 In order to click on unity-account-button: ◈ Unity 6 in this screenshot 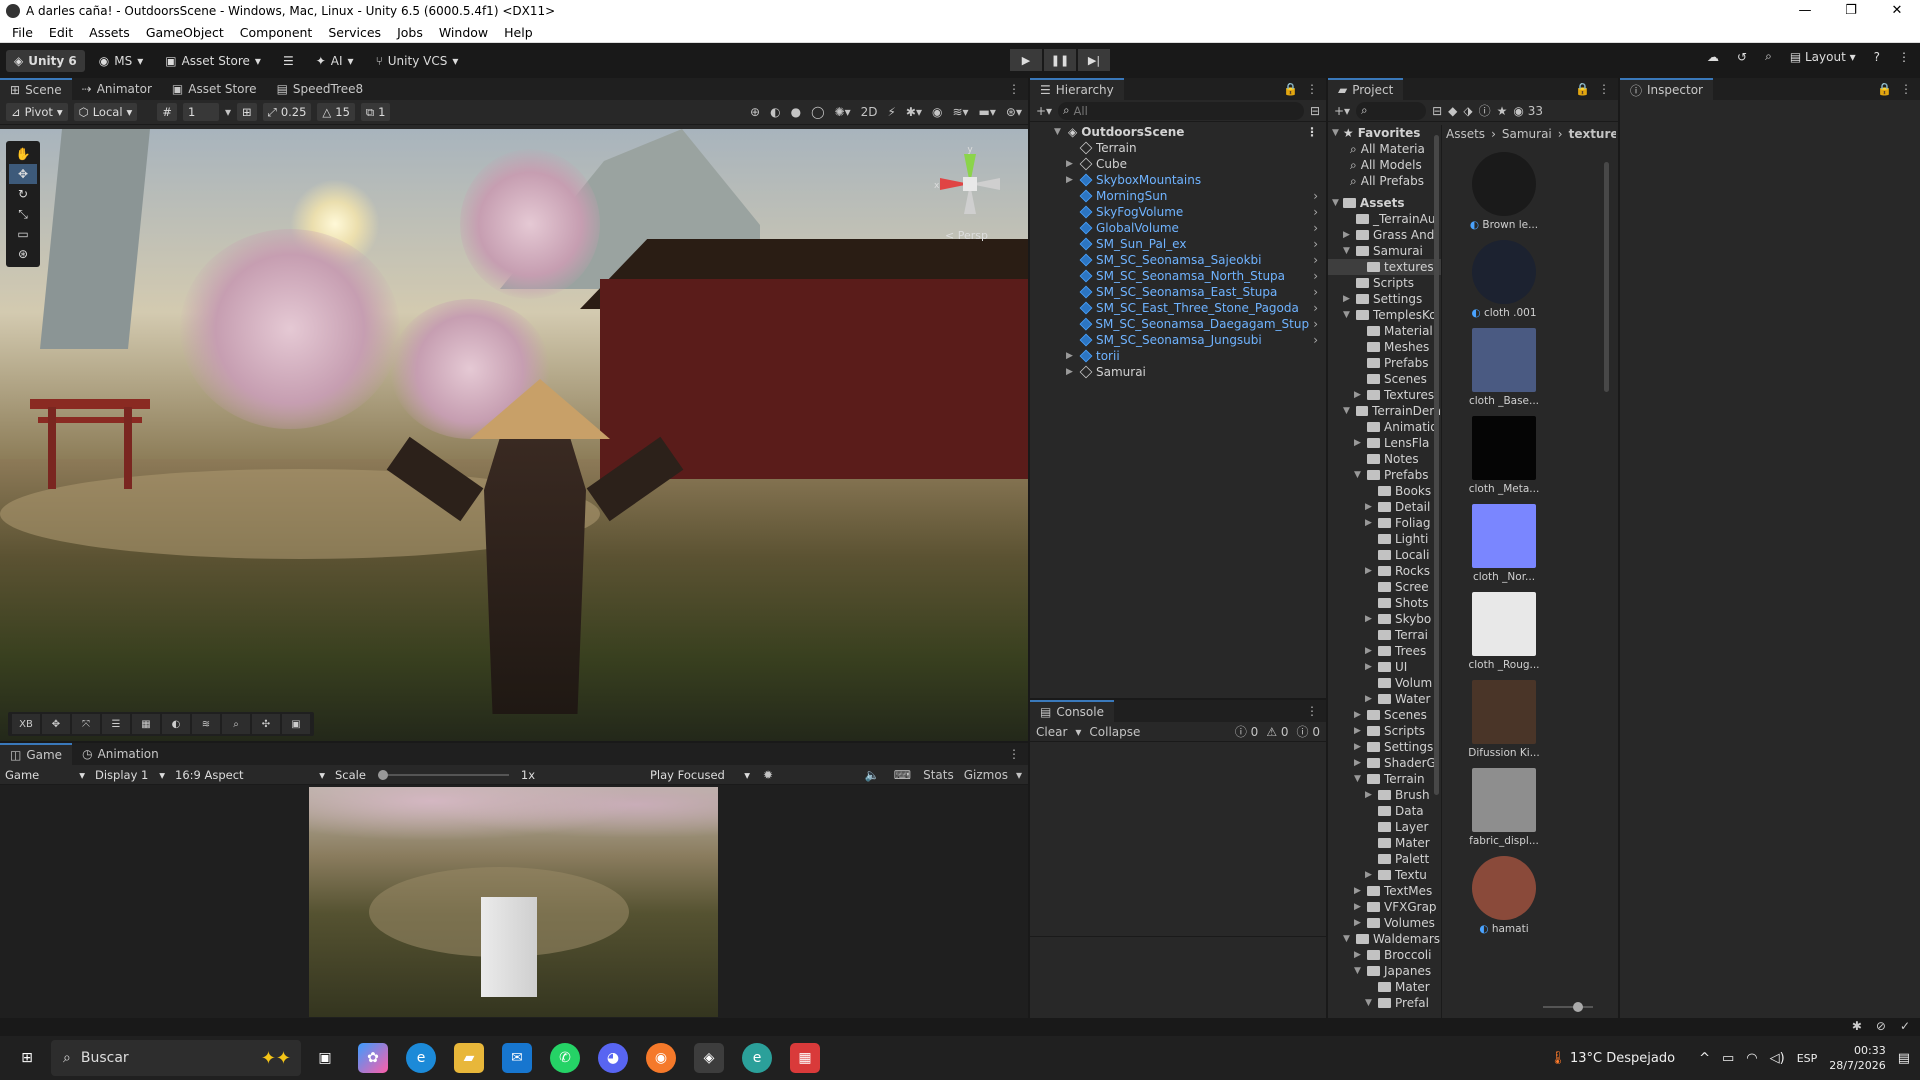, I will do `click(45, 60)`.